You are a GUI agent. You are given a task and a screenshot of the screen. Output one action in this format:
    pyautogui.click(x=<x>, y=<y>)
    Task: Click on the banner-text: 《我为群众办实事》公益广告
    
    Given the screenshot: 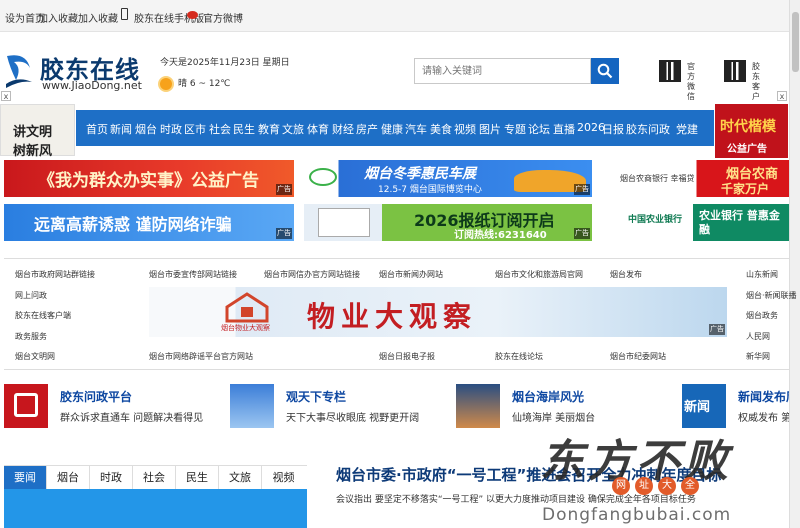 What is the action you would take?
    pyautogui.click(x=148, y=181)
    